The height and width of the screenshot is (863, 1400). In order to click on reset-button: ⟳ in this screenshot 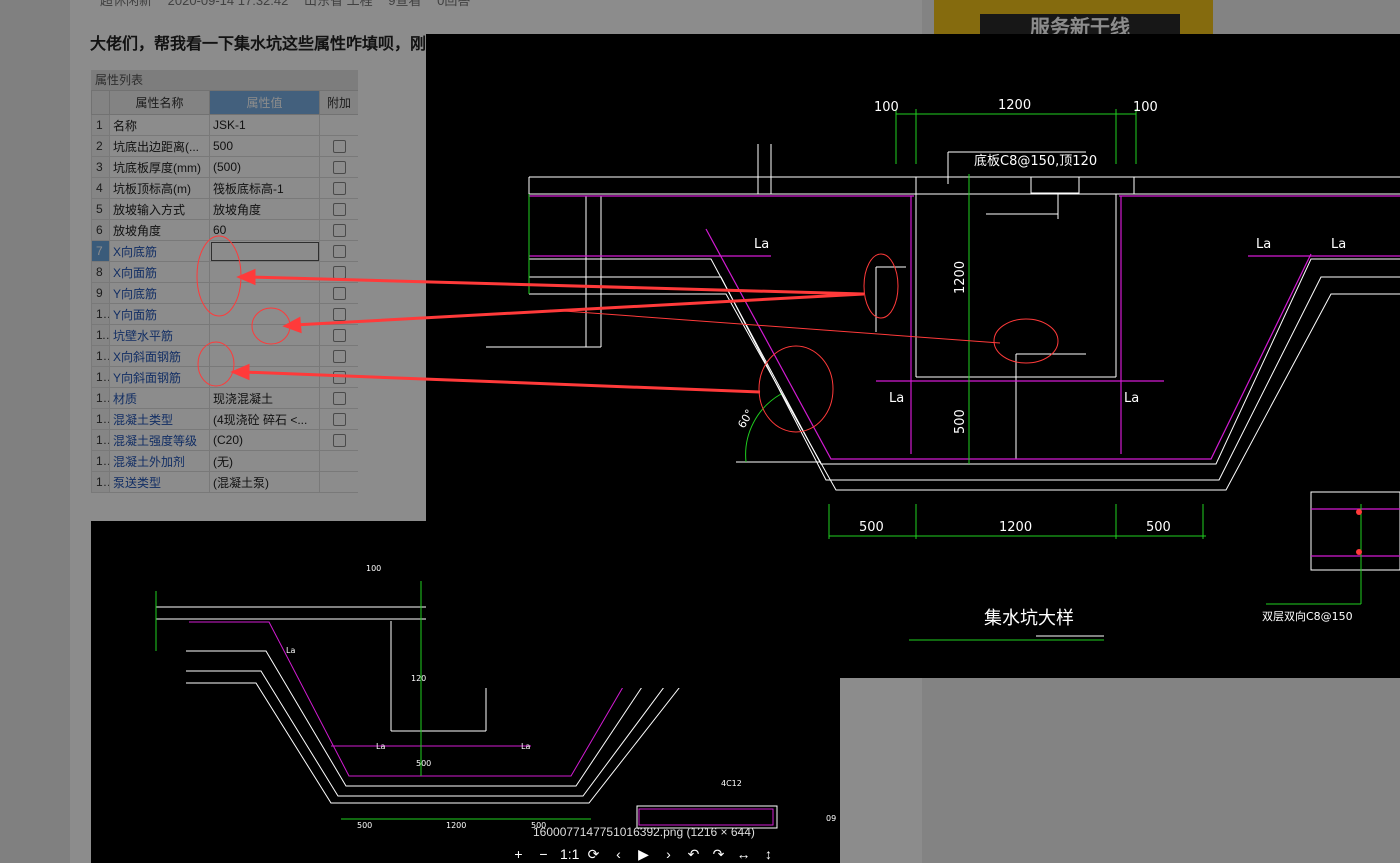, I will do `click(593, 854)`.